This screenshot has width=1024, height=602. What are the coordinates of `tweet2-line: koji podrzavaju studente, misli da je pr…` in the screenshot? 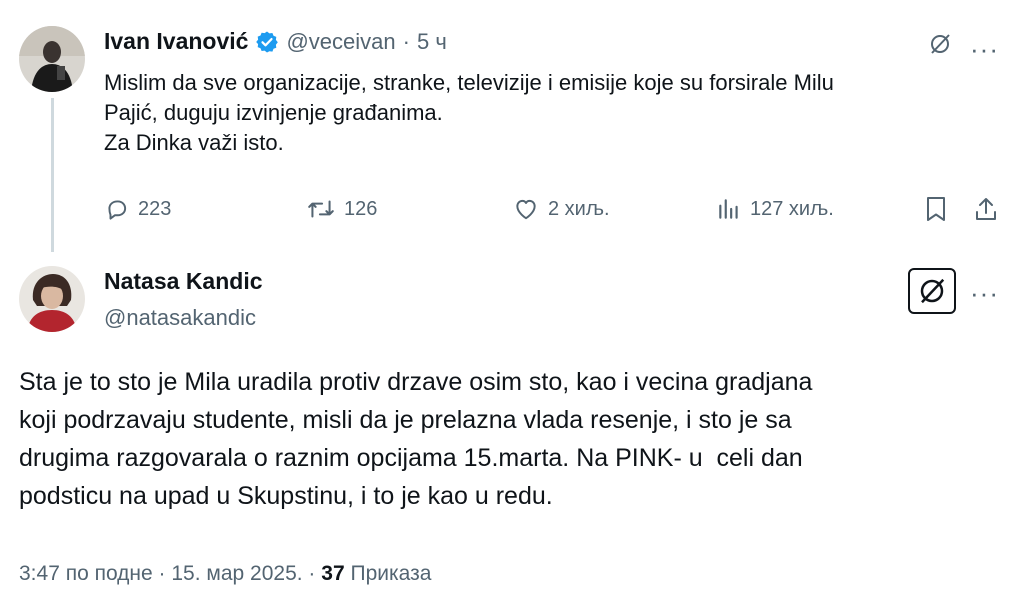 It's located at (405, 420).